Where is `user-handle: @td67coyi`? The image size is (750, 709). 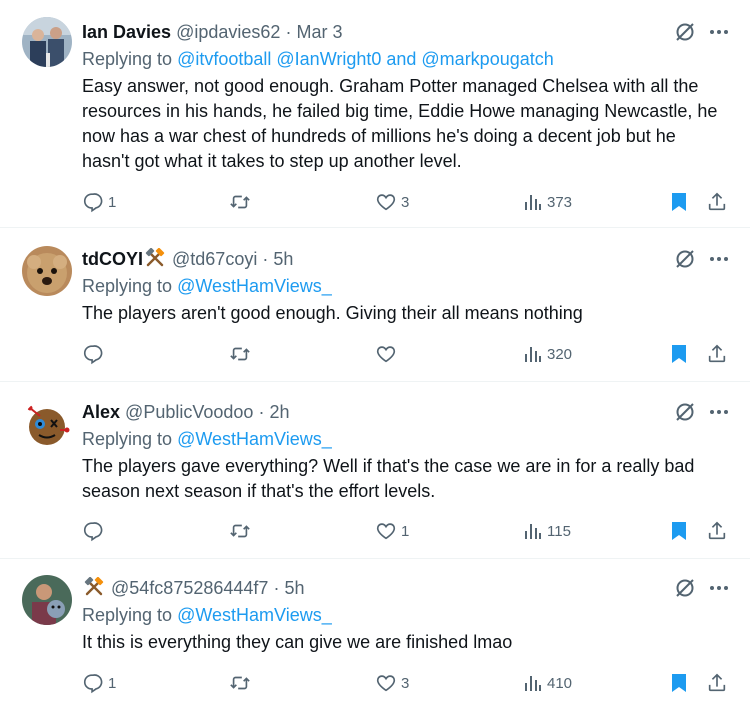 user-handle: @td67coyi is located at coordinates (214, 259).